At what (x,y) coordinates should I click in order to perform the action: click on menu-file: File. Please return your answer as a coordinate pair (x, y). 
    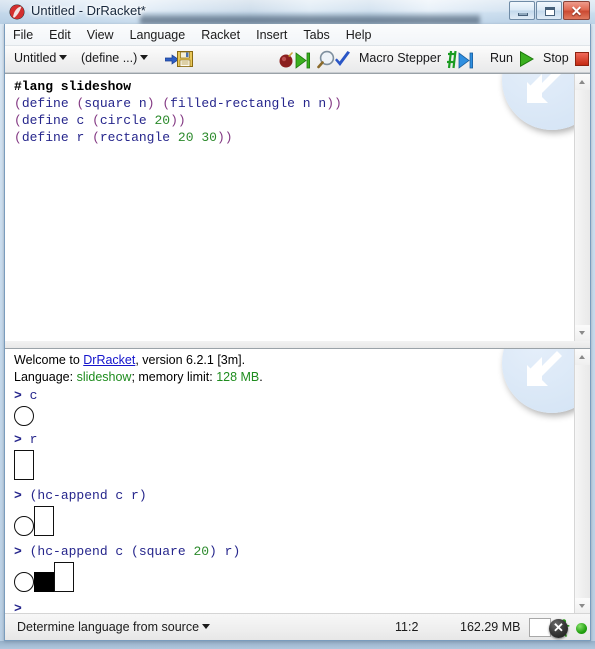
    Looking at the image, I should click on (23, 34).